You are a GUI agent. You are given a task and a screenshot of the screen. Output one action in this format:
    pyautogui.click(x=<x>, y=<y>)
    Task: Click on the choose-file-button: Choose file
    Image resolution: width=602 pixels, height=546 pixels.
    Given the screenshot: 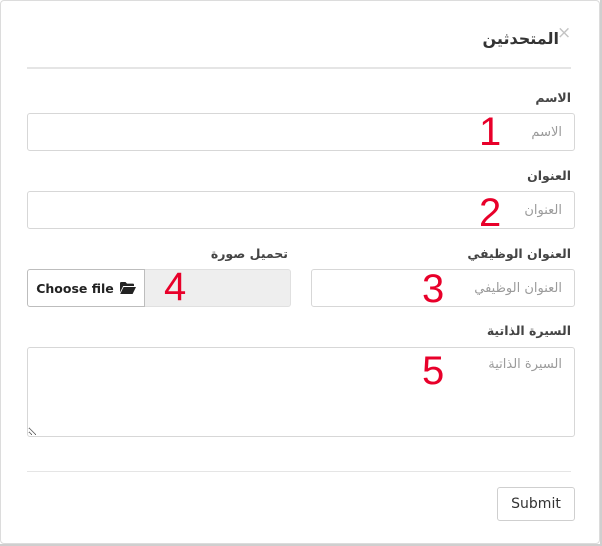 What is the action you would take?
    pyautogui.click(x=86, y=288)
    